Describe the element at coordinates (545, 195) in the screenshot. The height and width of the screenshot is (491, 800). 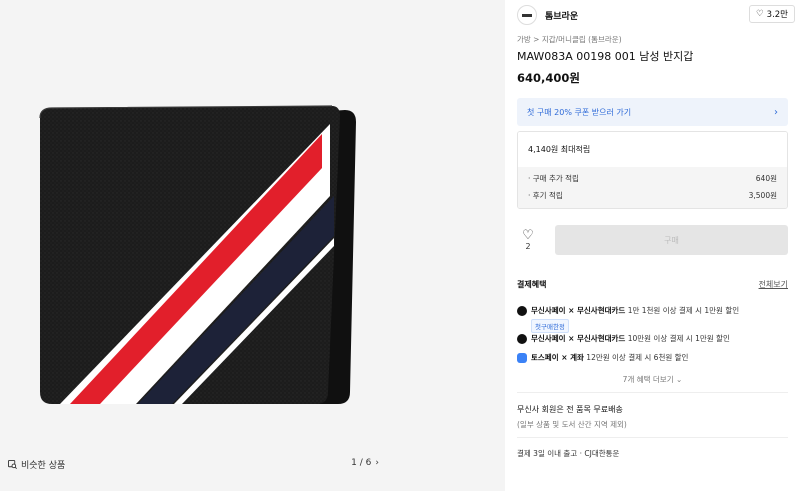
I see `points-line-label: · 후기 적립` at that location.